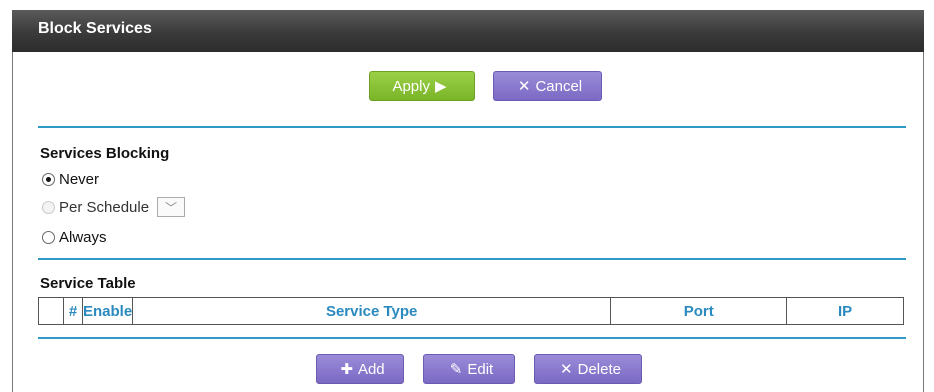 The width and height of the screenshot is (934, 392). What do you see at coordinates (48, 207) in the screenshot?
I see `radio-per-schedule` at bounding box center [48, 207].